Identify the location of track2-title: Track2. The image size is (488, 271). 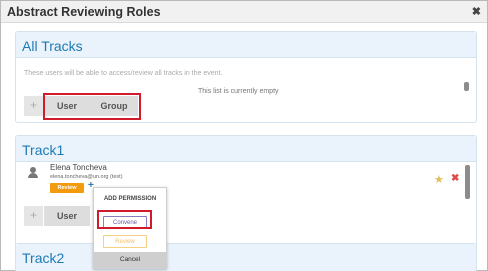
(246, 257).